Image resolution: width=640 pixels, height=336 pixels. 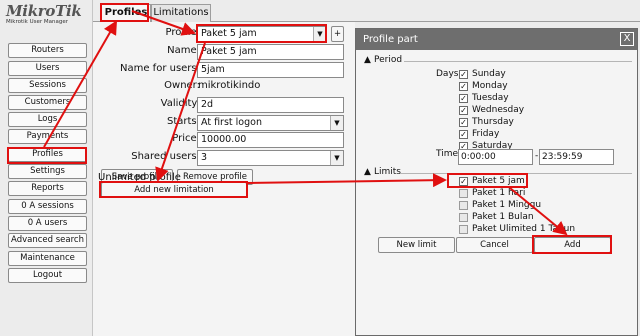 I want to click on limits-section-label: Limits, so click(x=387, y=172).